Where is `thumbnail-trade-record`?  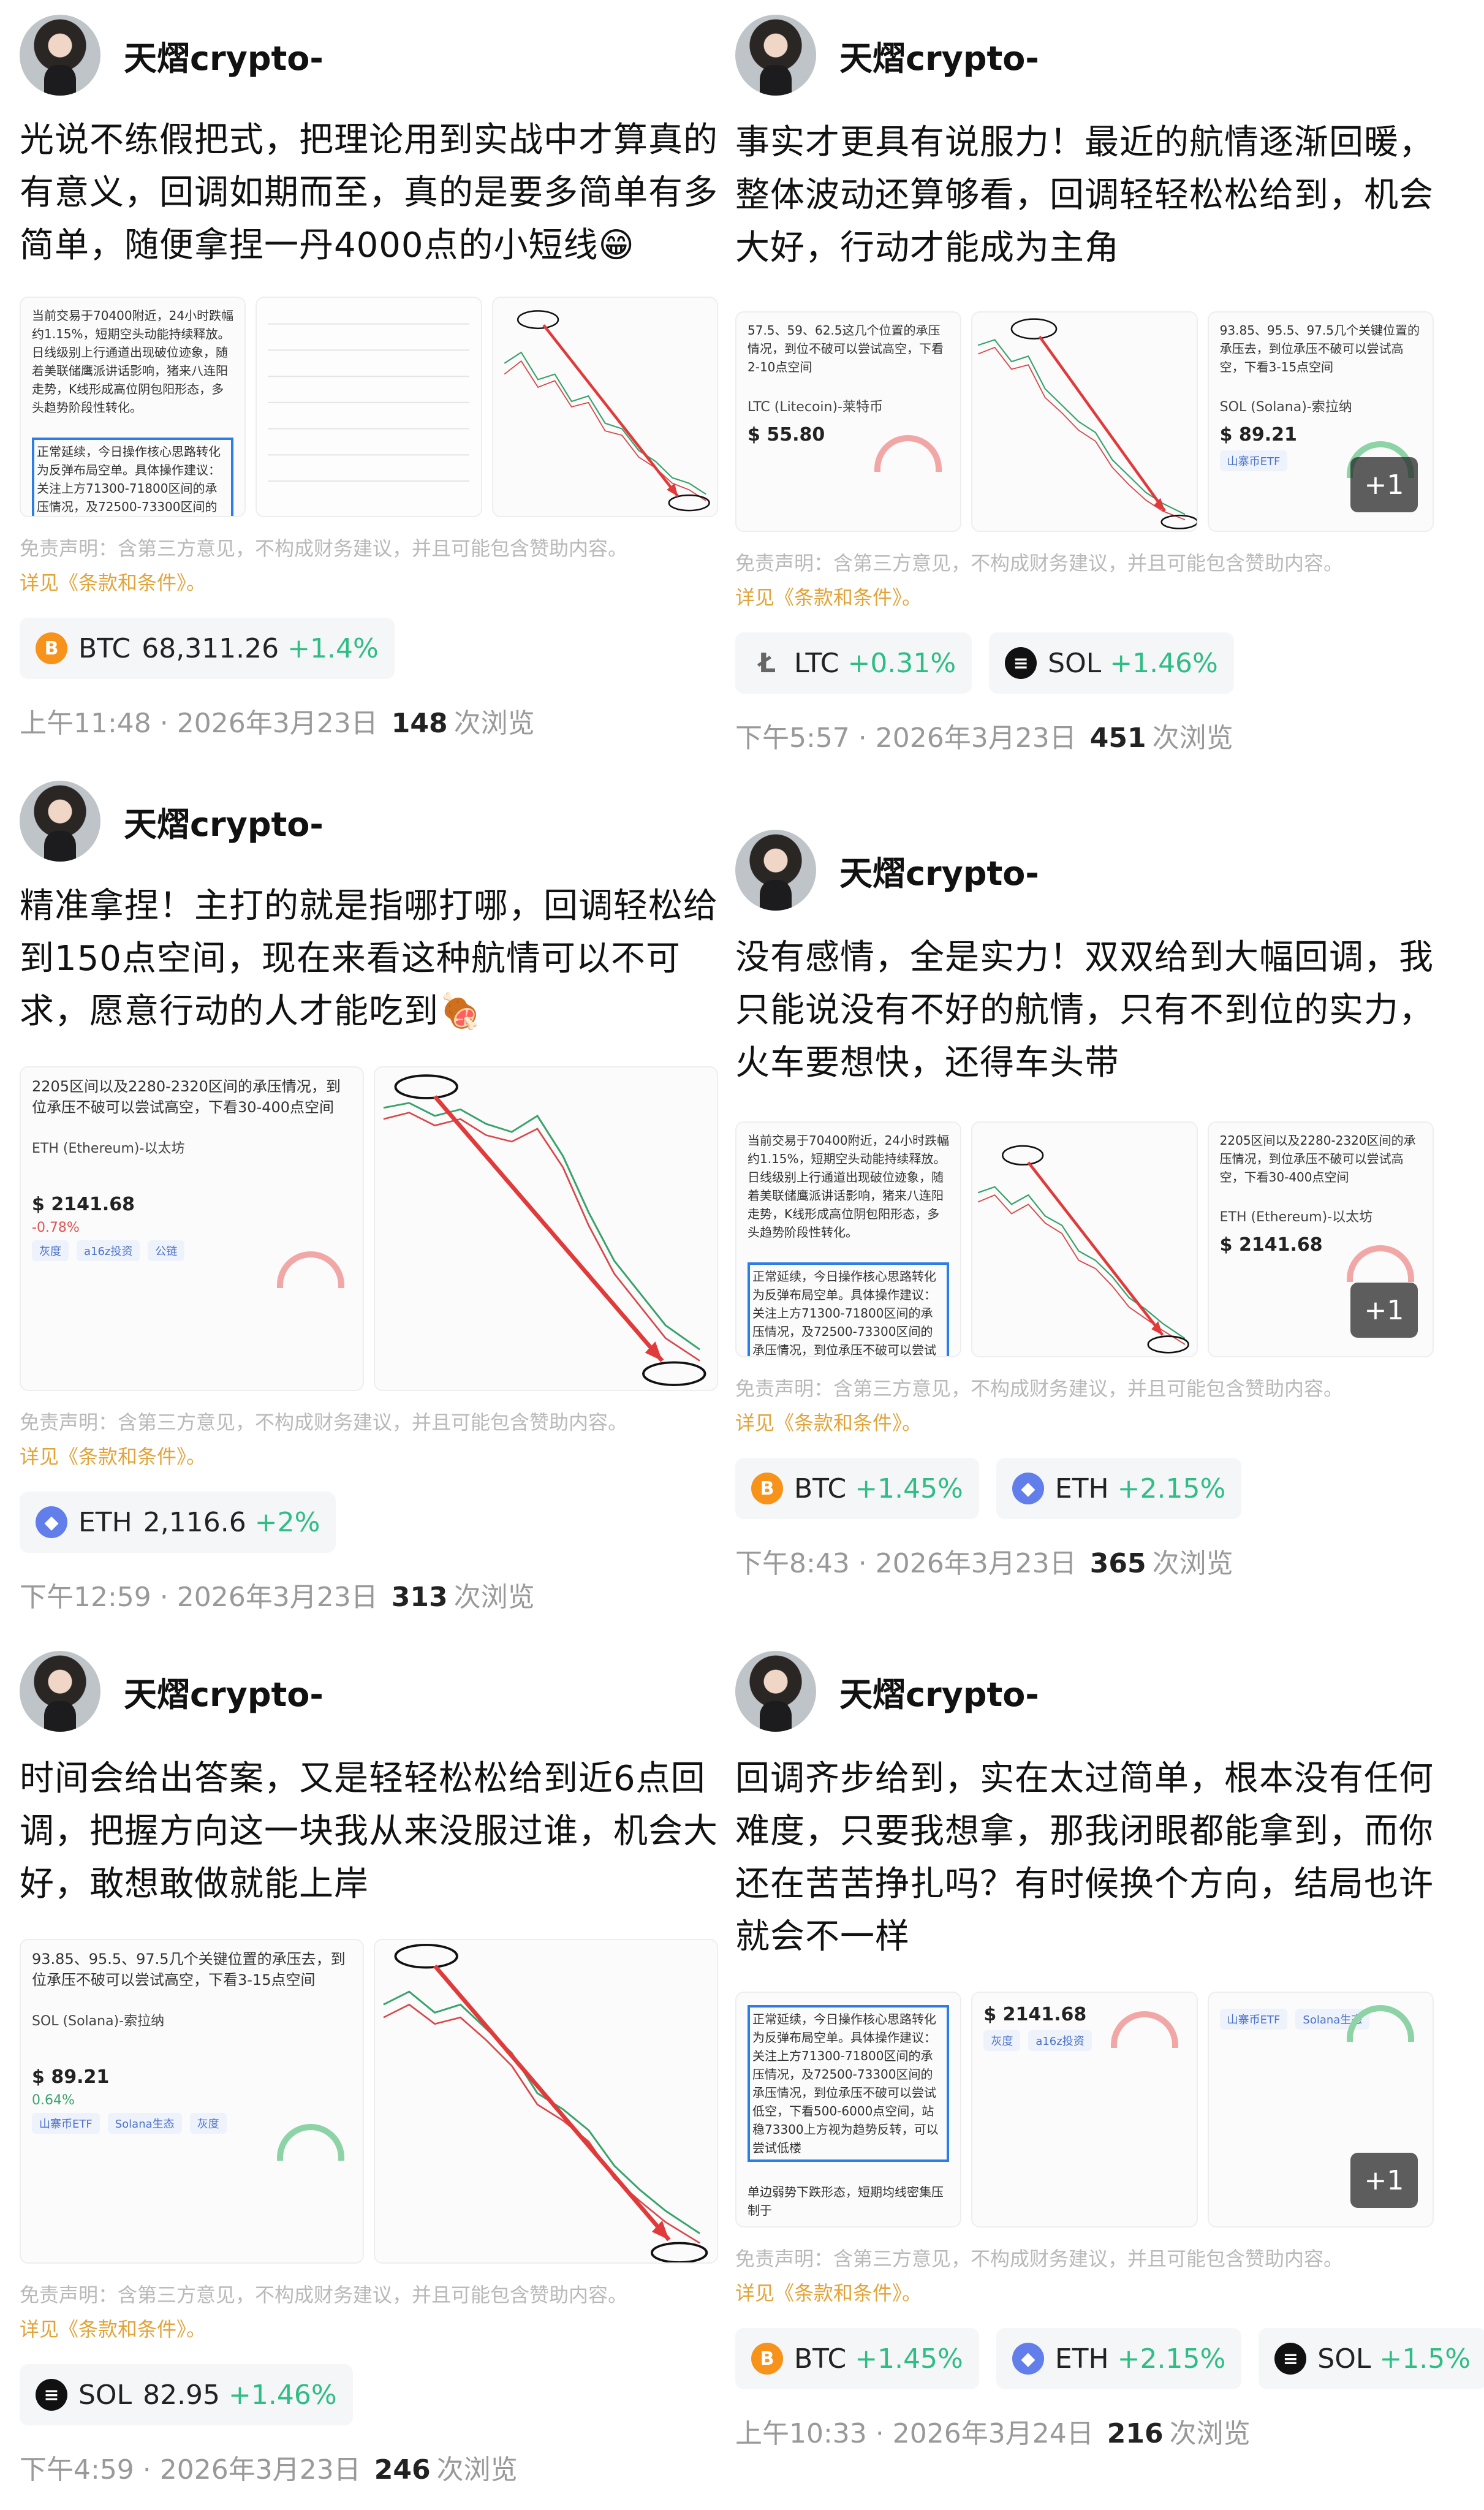 thumbnail-trade-record is located at coordinates (369, 407).